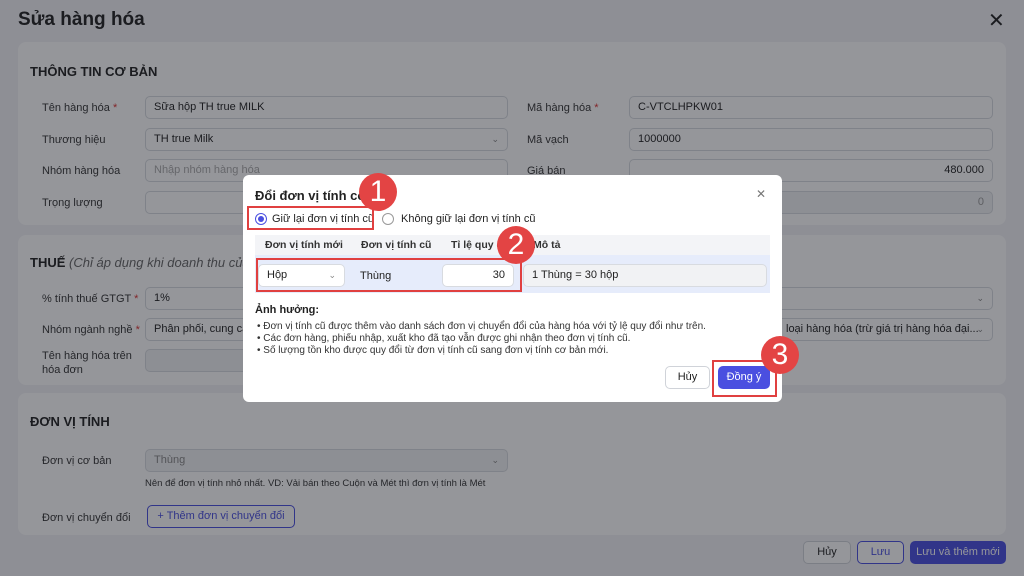  I want to click on column-header: Đơn vị tính mới, so click(304, 245).